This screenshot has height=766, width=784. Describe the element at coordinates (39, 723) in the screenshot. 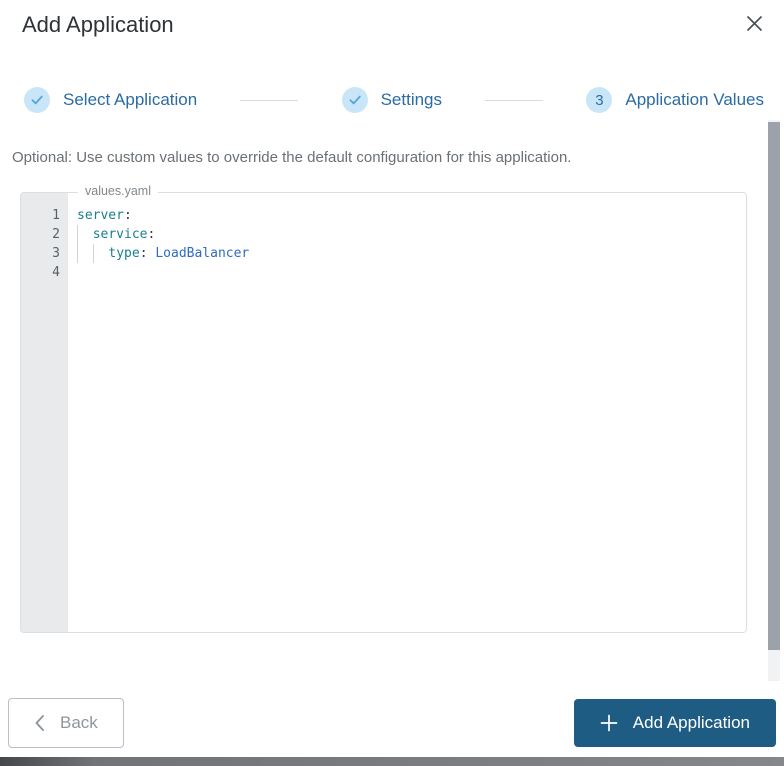

I see `chevron-left-icon` at that location.